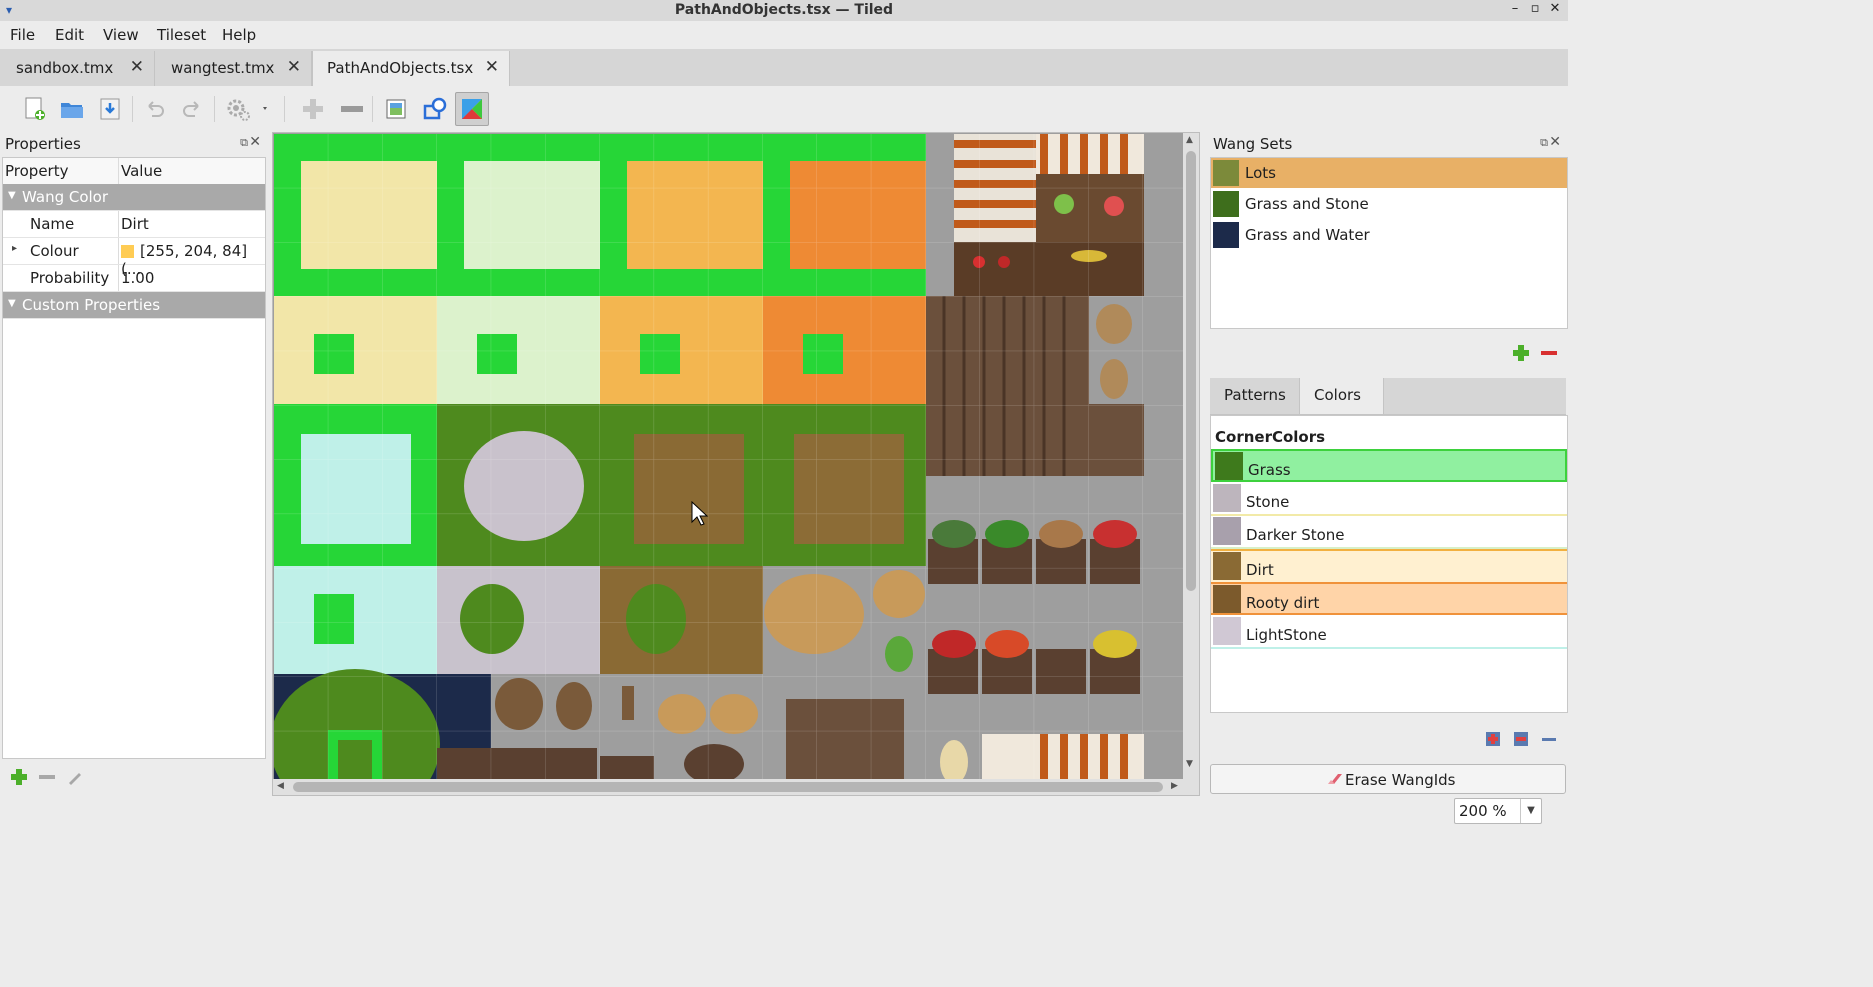 The height and width of the screenshot is (987, 1873). What do you see at coordinates (1521, 353) in the screenshot?
I see `add-wang-set-icon` at bounding box center [1521, 353].